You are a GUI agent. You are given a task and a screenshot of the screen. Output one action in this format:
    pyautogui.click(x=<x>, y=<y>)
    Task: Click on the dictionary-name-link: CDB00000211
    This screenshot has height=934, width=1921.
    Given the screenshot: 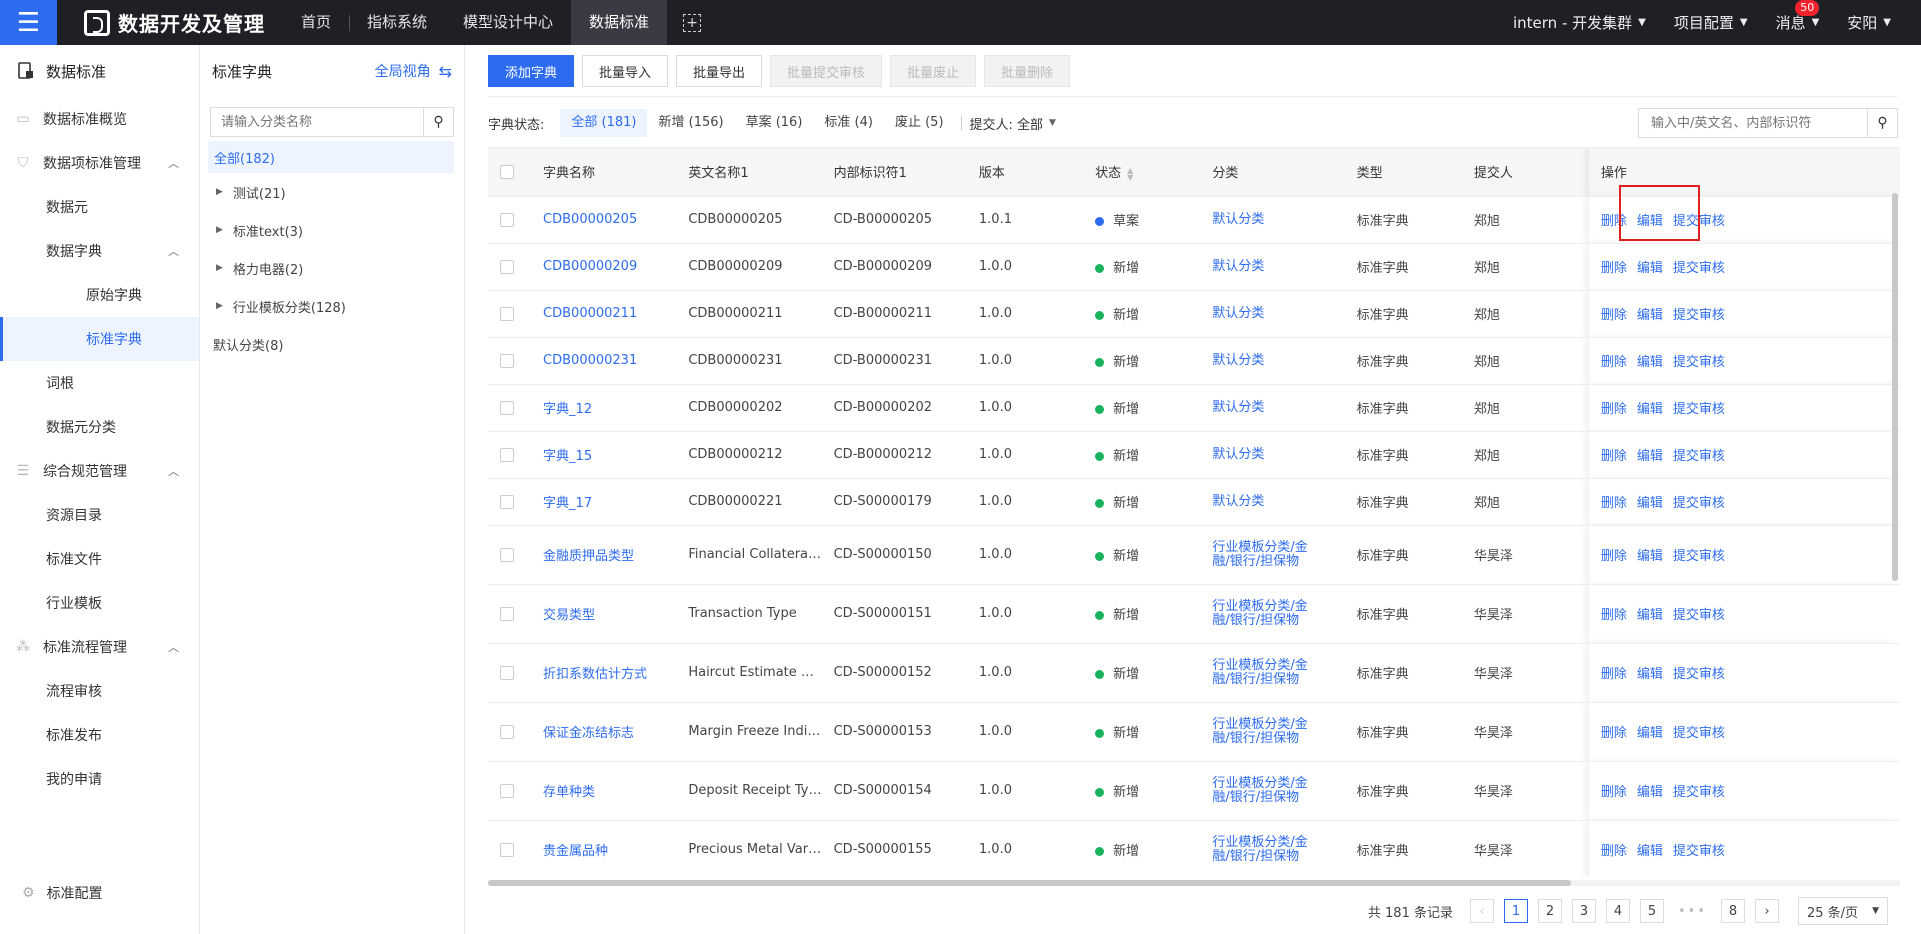 What is the action you would take?
    pyautogui.click(x=609, y=313)
    